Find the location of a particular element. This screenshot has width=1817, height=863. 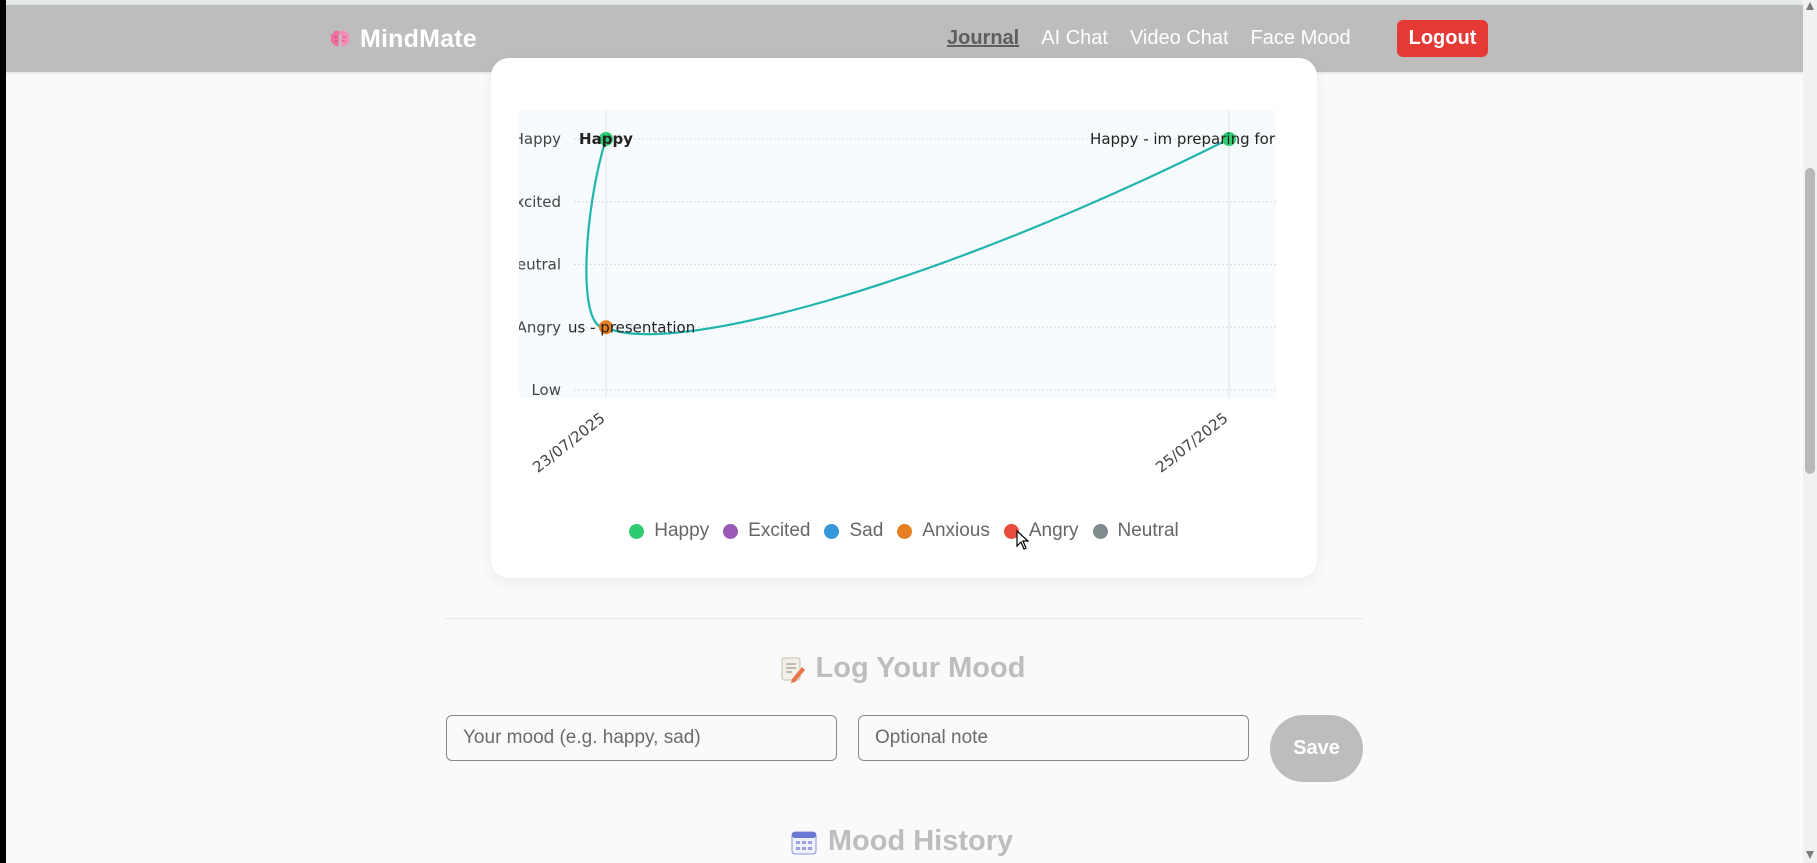

mood-history-heading: Mood History is located at coordinates (901, 841).